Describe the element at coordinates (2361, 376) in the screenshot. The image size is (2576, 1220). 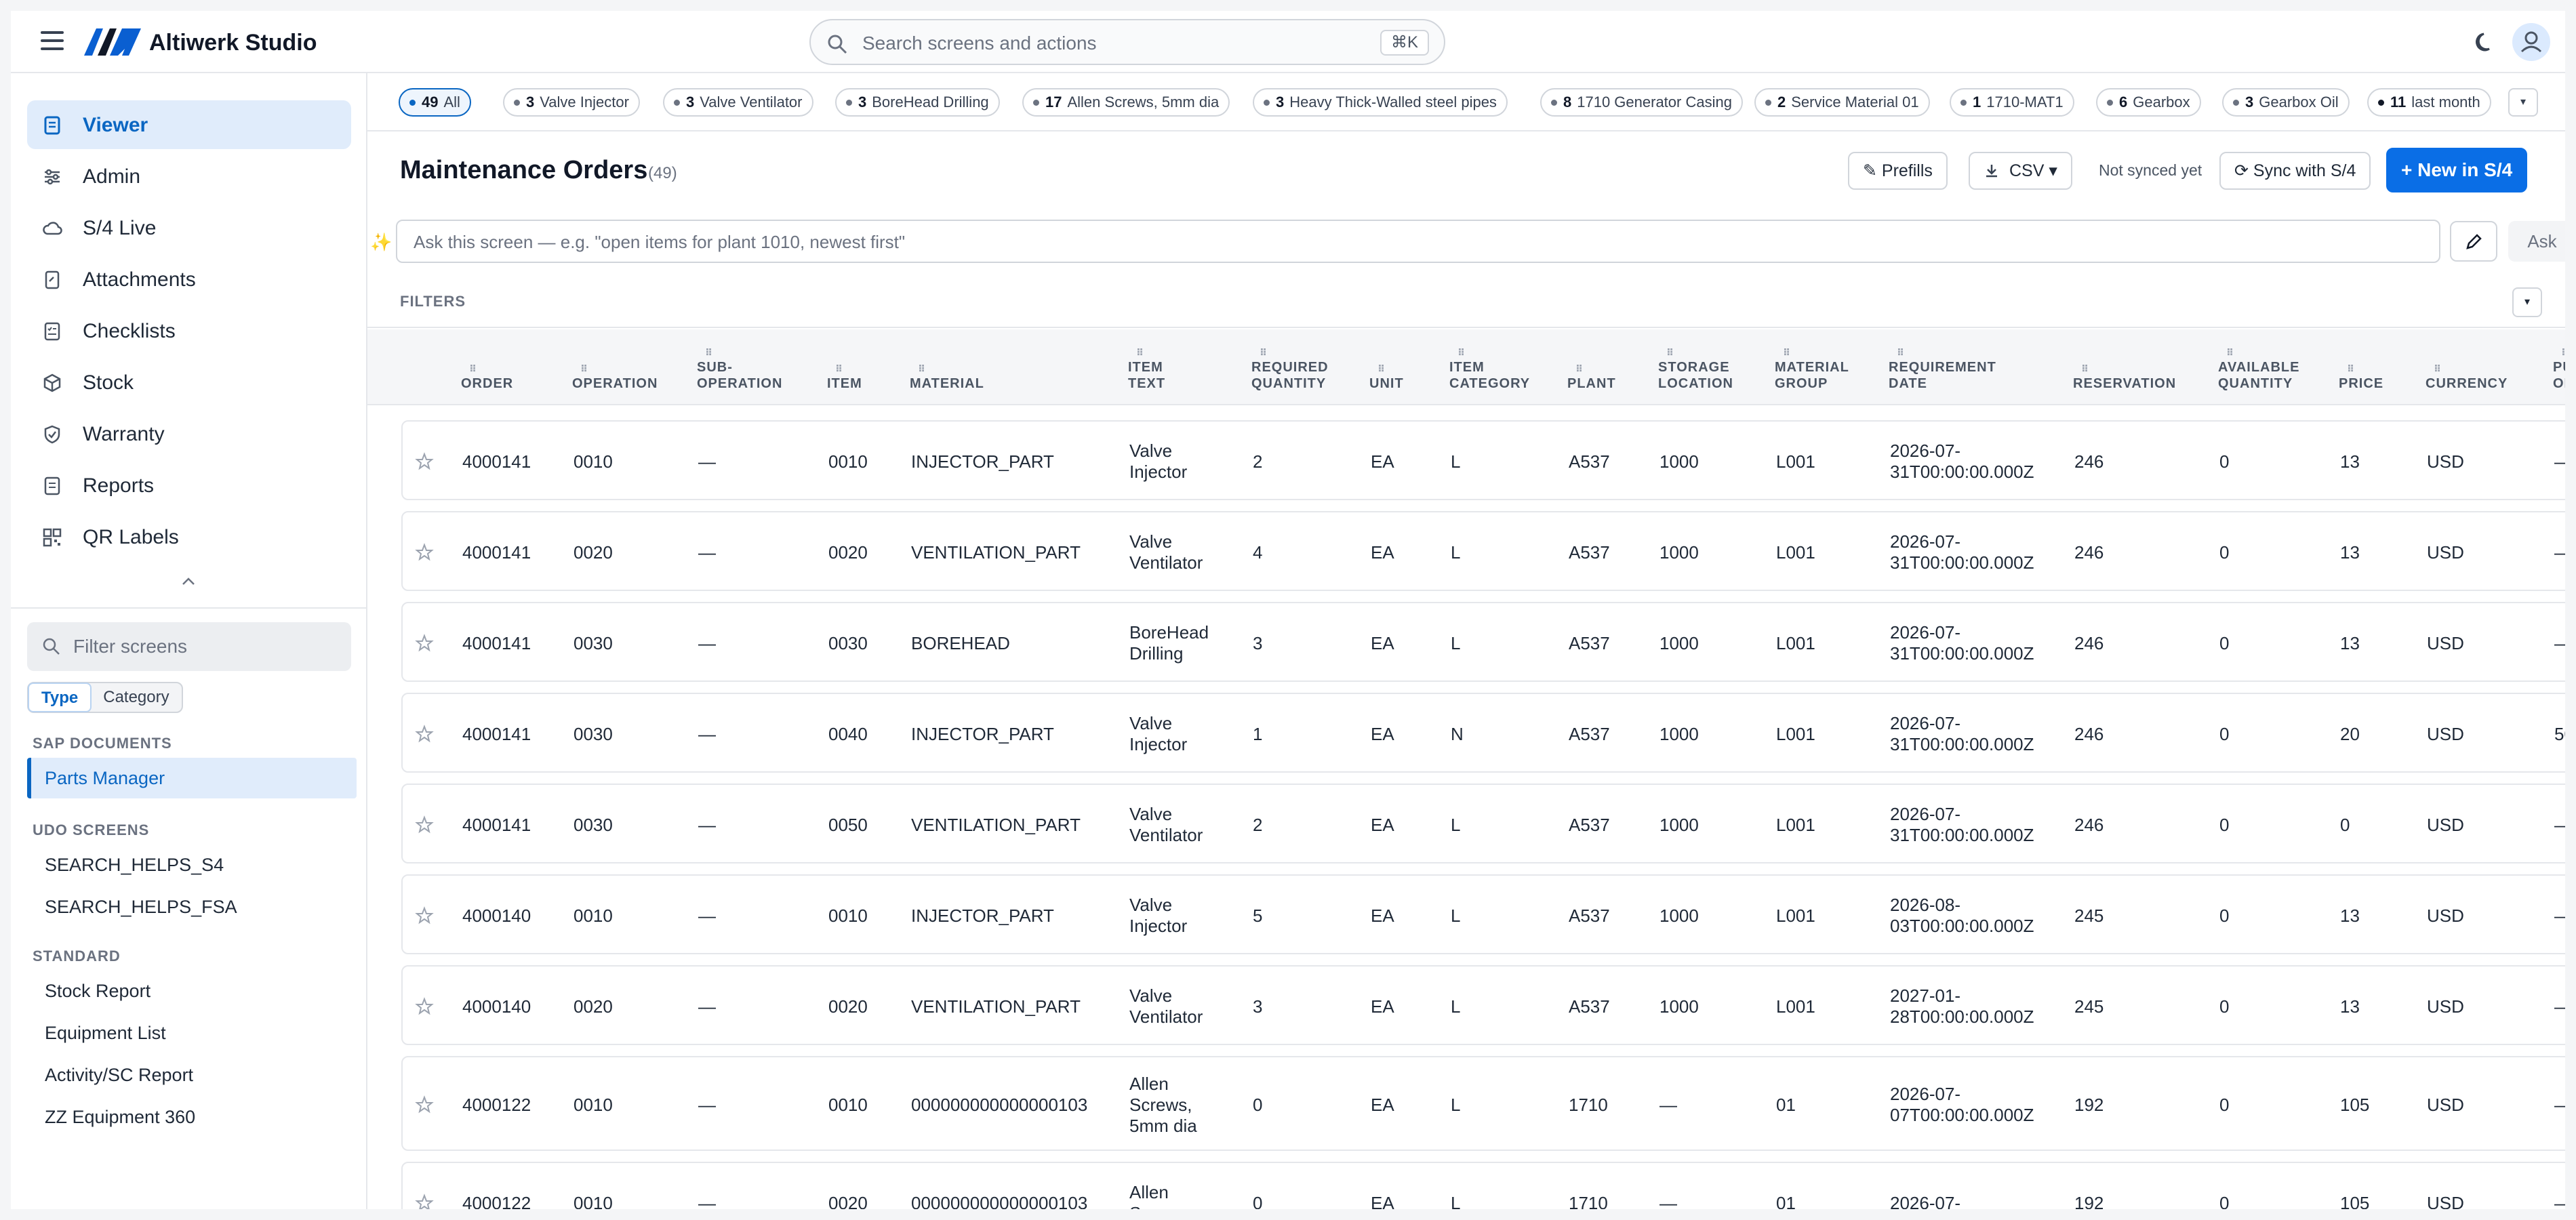
I see `col-header: PRICE` at that location.